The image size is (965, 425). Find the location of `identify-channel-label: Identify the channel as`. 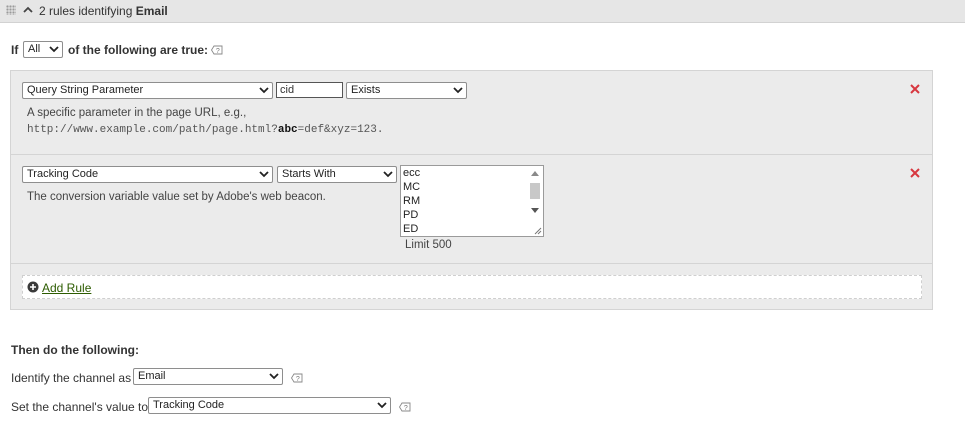

identify-channel-label: Identify the channel as is located at coordinates (71, 378).